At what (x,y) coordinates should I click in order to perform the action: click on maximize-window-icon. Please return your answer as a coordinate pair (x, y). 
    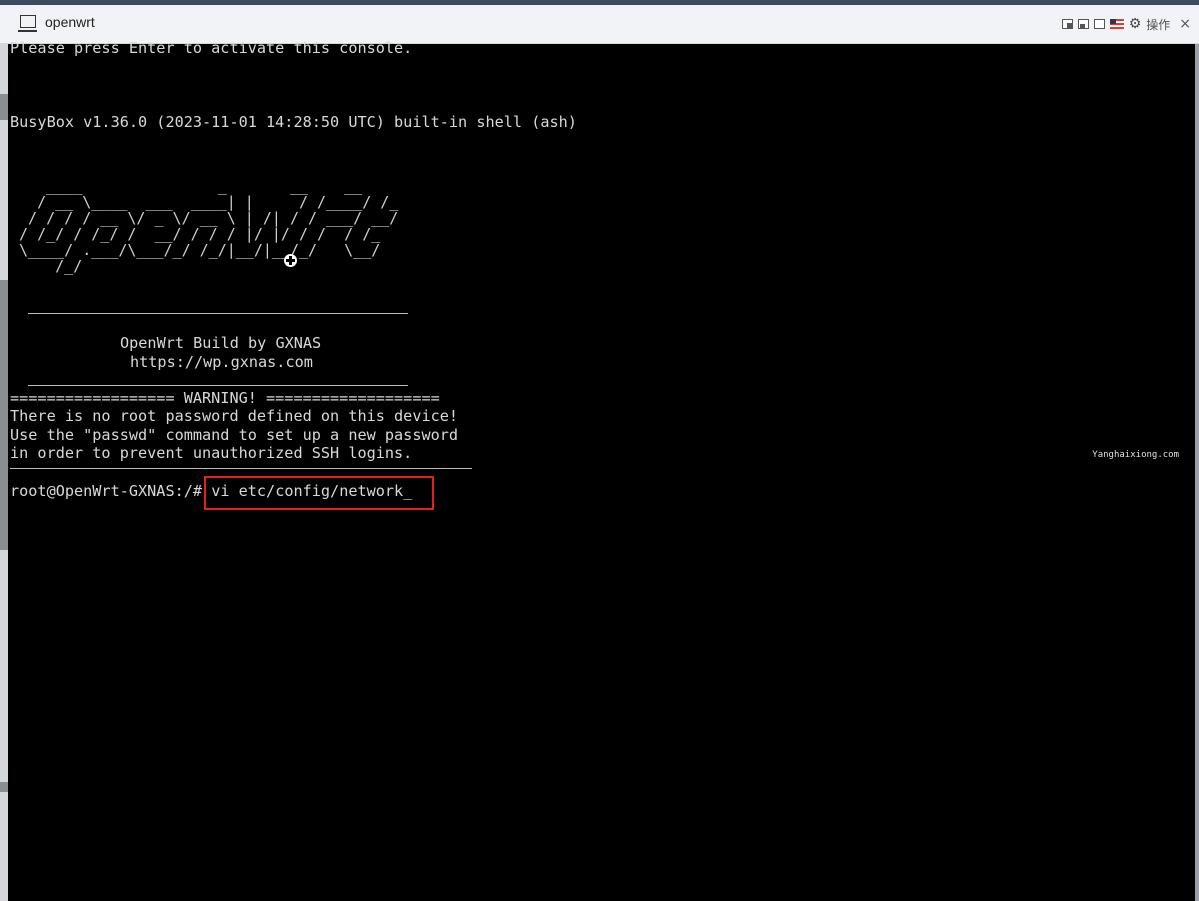
    Looking at the image, I should click on (1099, 24).